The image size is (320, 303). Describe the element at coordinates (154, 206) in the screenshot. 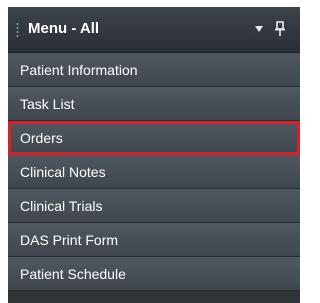

I see `menu-item-clinical-trials: Clinical Trials` at that location.